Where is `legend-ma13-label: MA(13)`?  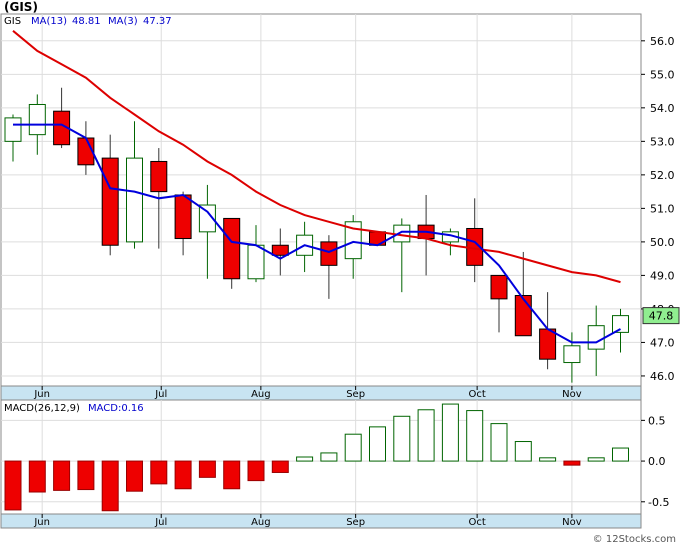 legend-ma13-label: MA(13) is located at coordinates (49, 21).